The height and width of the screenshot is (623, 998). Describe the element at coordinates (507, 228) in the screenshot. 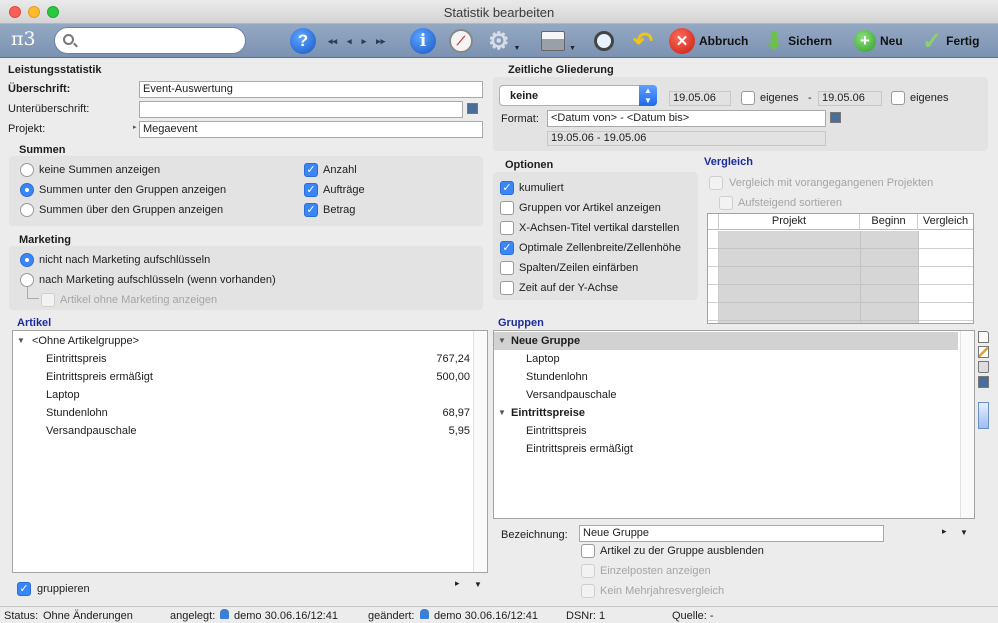

I see `checkbox-x-achsen-titel` at that location.